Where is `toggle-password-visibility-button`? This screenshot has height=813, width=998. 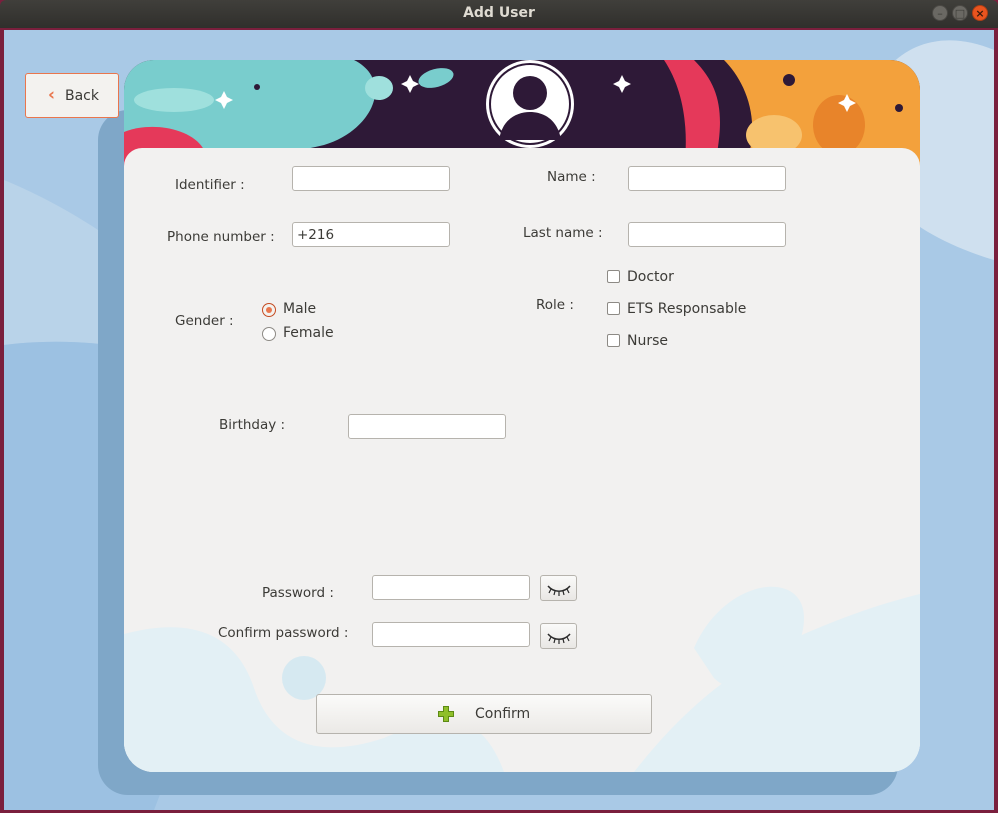 toggle-password-visibility-button is located at coordinates (558, 588).